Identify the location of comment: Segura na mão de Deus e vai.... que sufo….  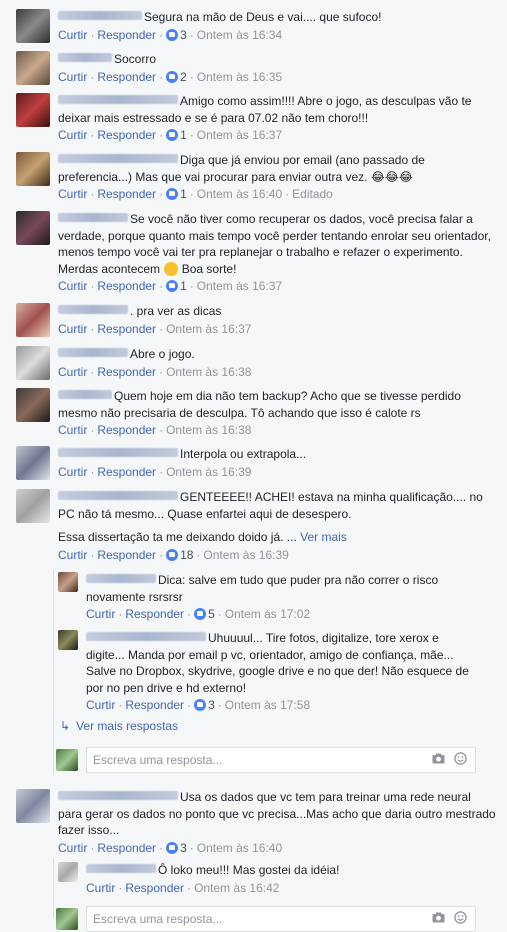
(256, 28).